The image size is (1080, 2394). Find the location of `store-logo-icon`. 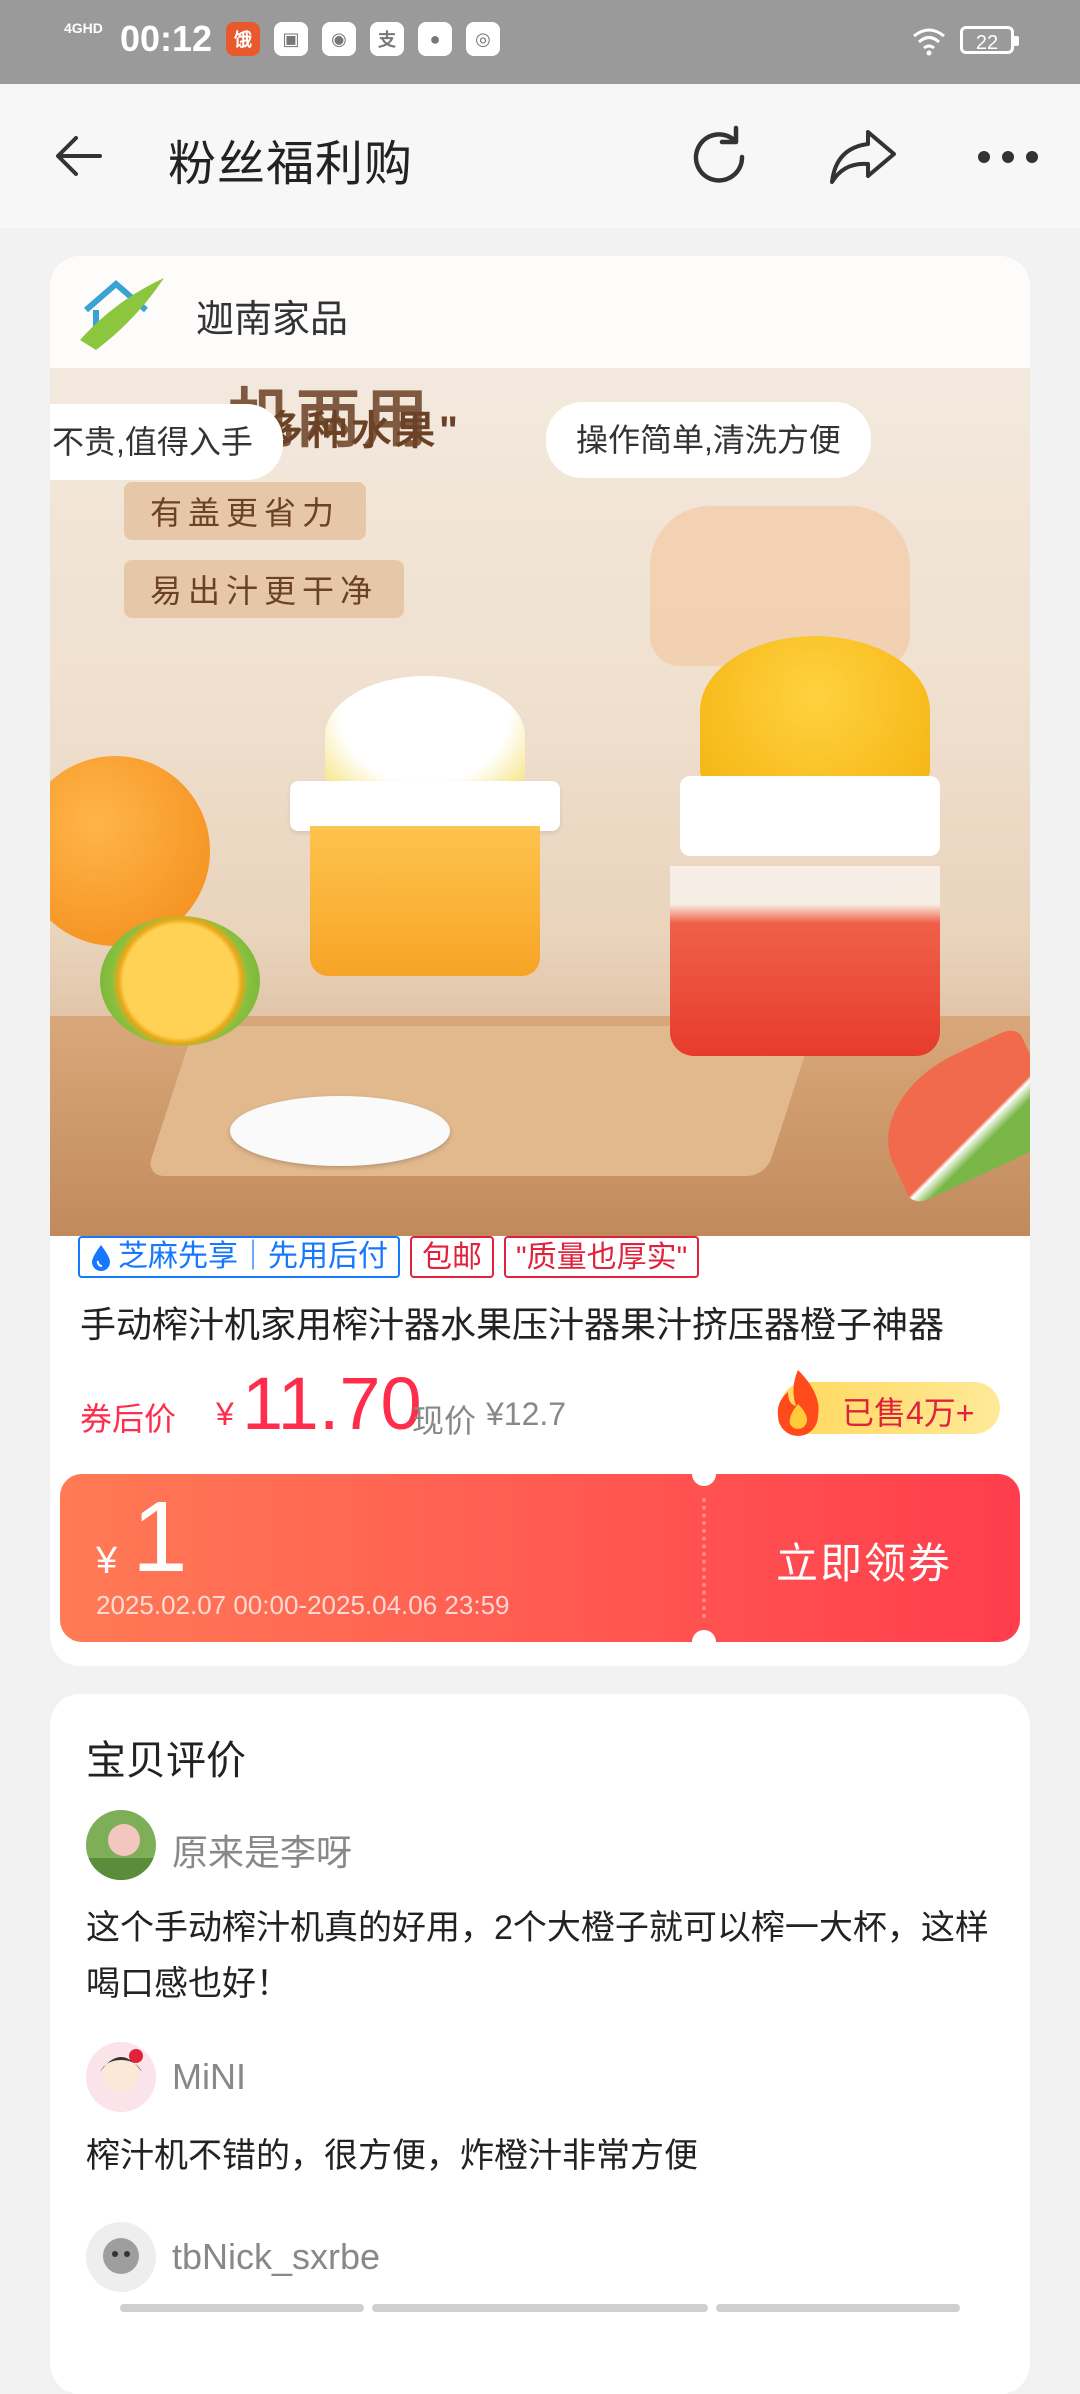

store-logo-icon is located at coordinates (122, 314).